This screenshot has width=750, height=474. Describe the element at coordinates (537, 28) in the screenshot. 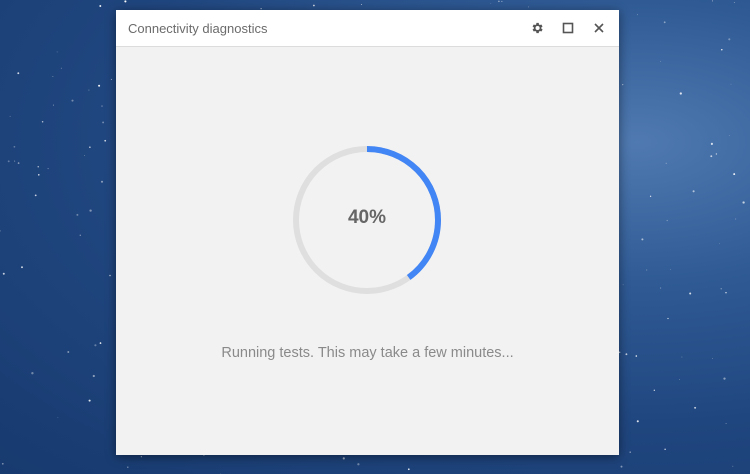

I see `gear-icon` at that location.